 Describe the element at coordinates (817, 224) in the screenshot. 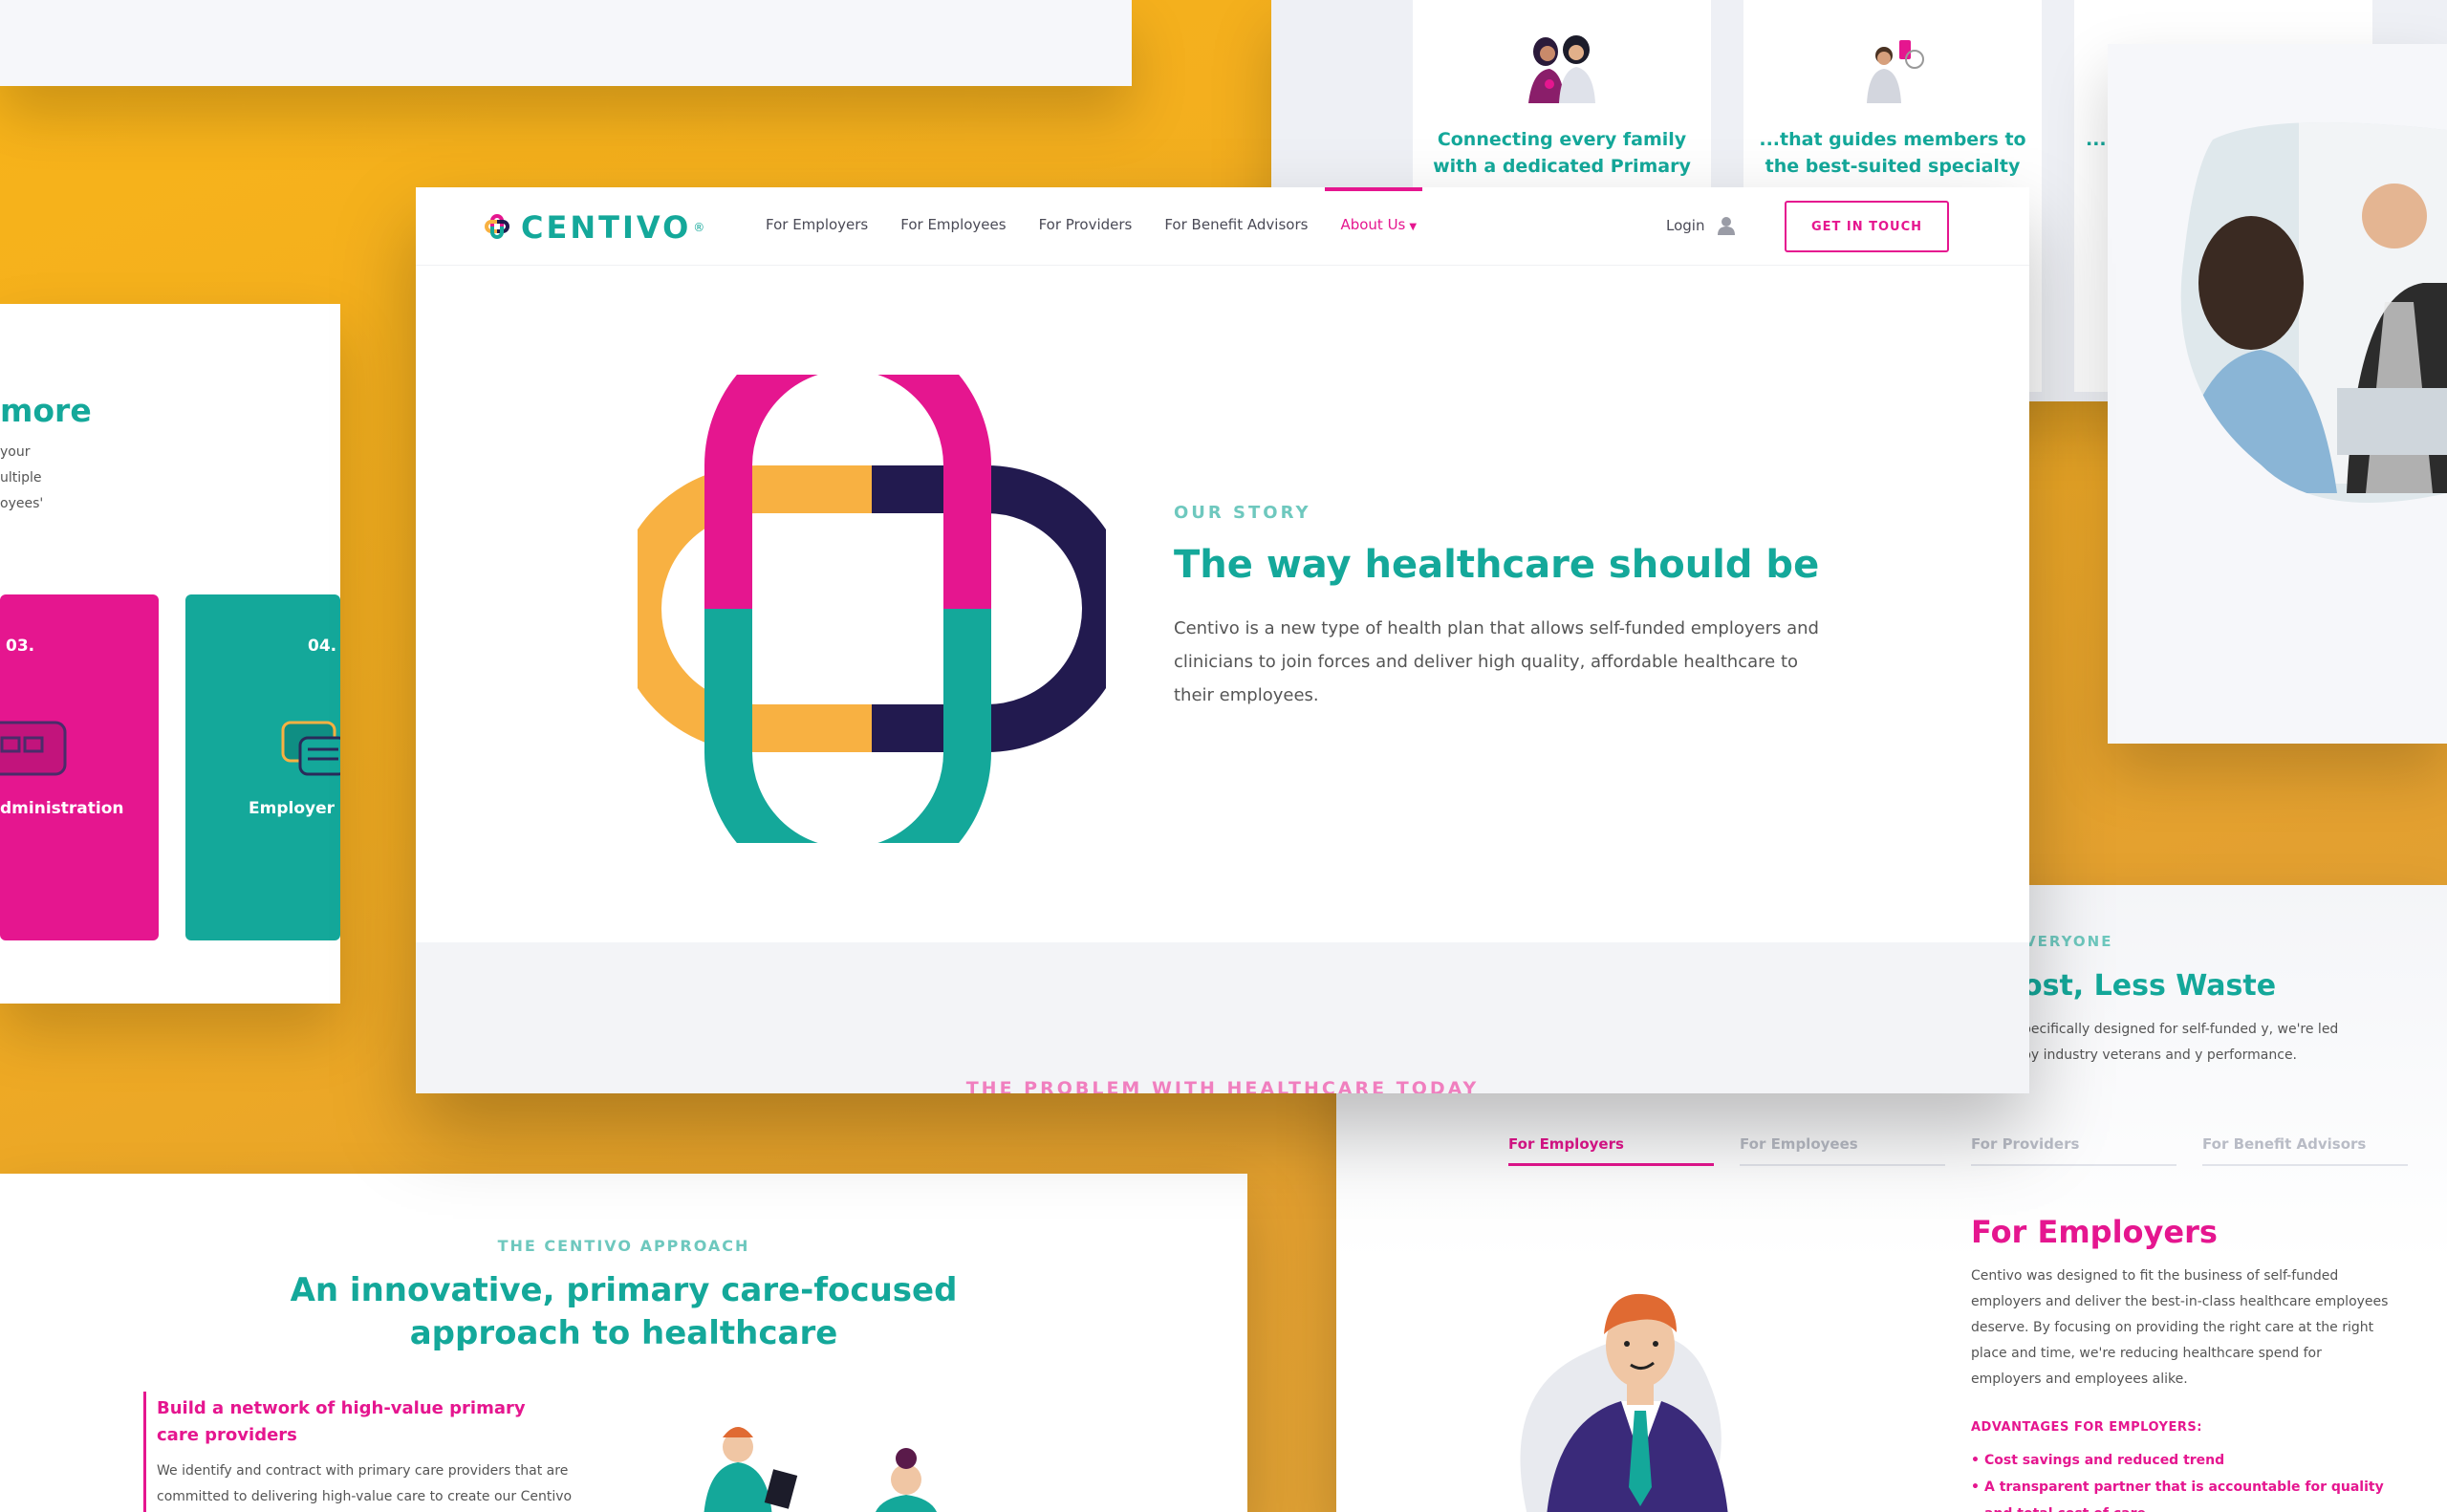

I see `nav-for-employers: For Employers` at that location.